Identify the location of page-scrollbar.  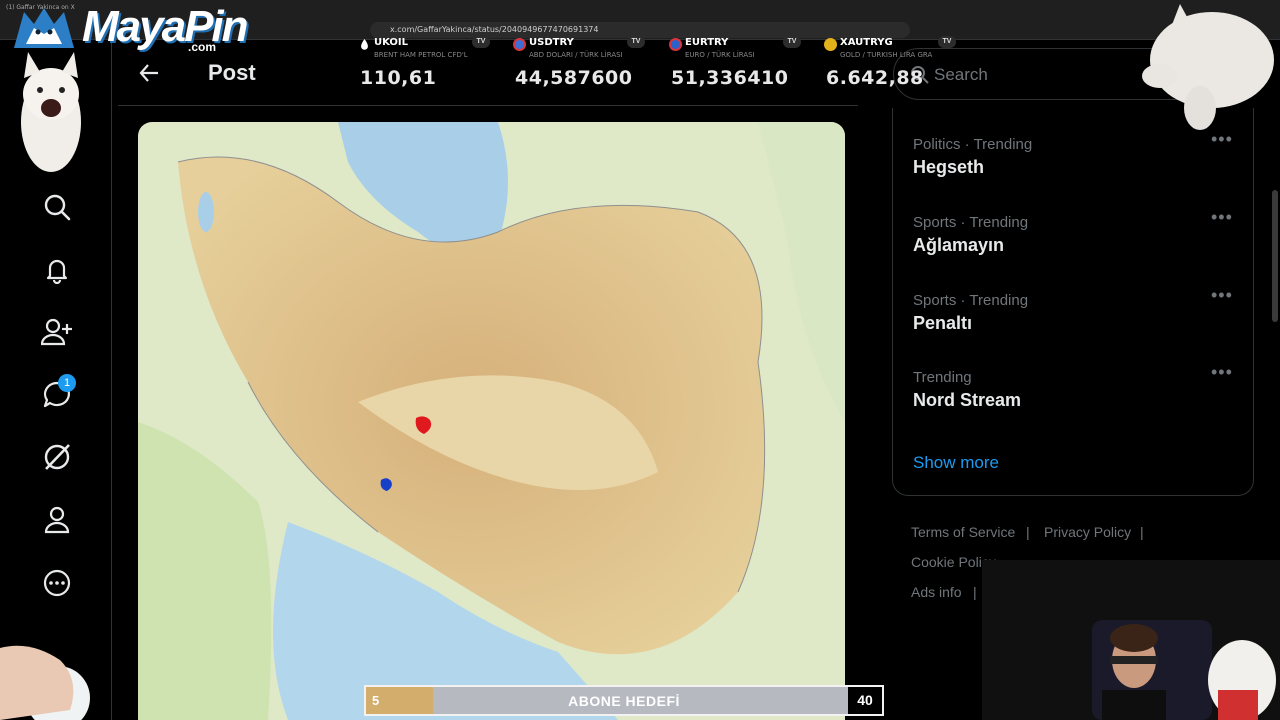
(1275, 256).